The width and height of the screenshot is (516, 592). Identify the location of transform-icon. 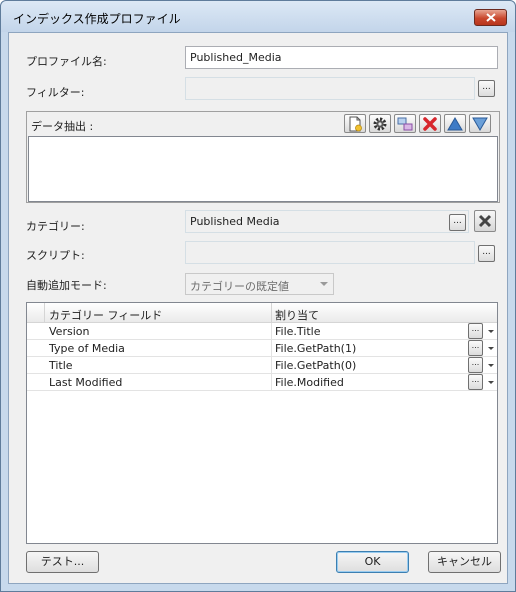
(405, 123).